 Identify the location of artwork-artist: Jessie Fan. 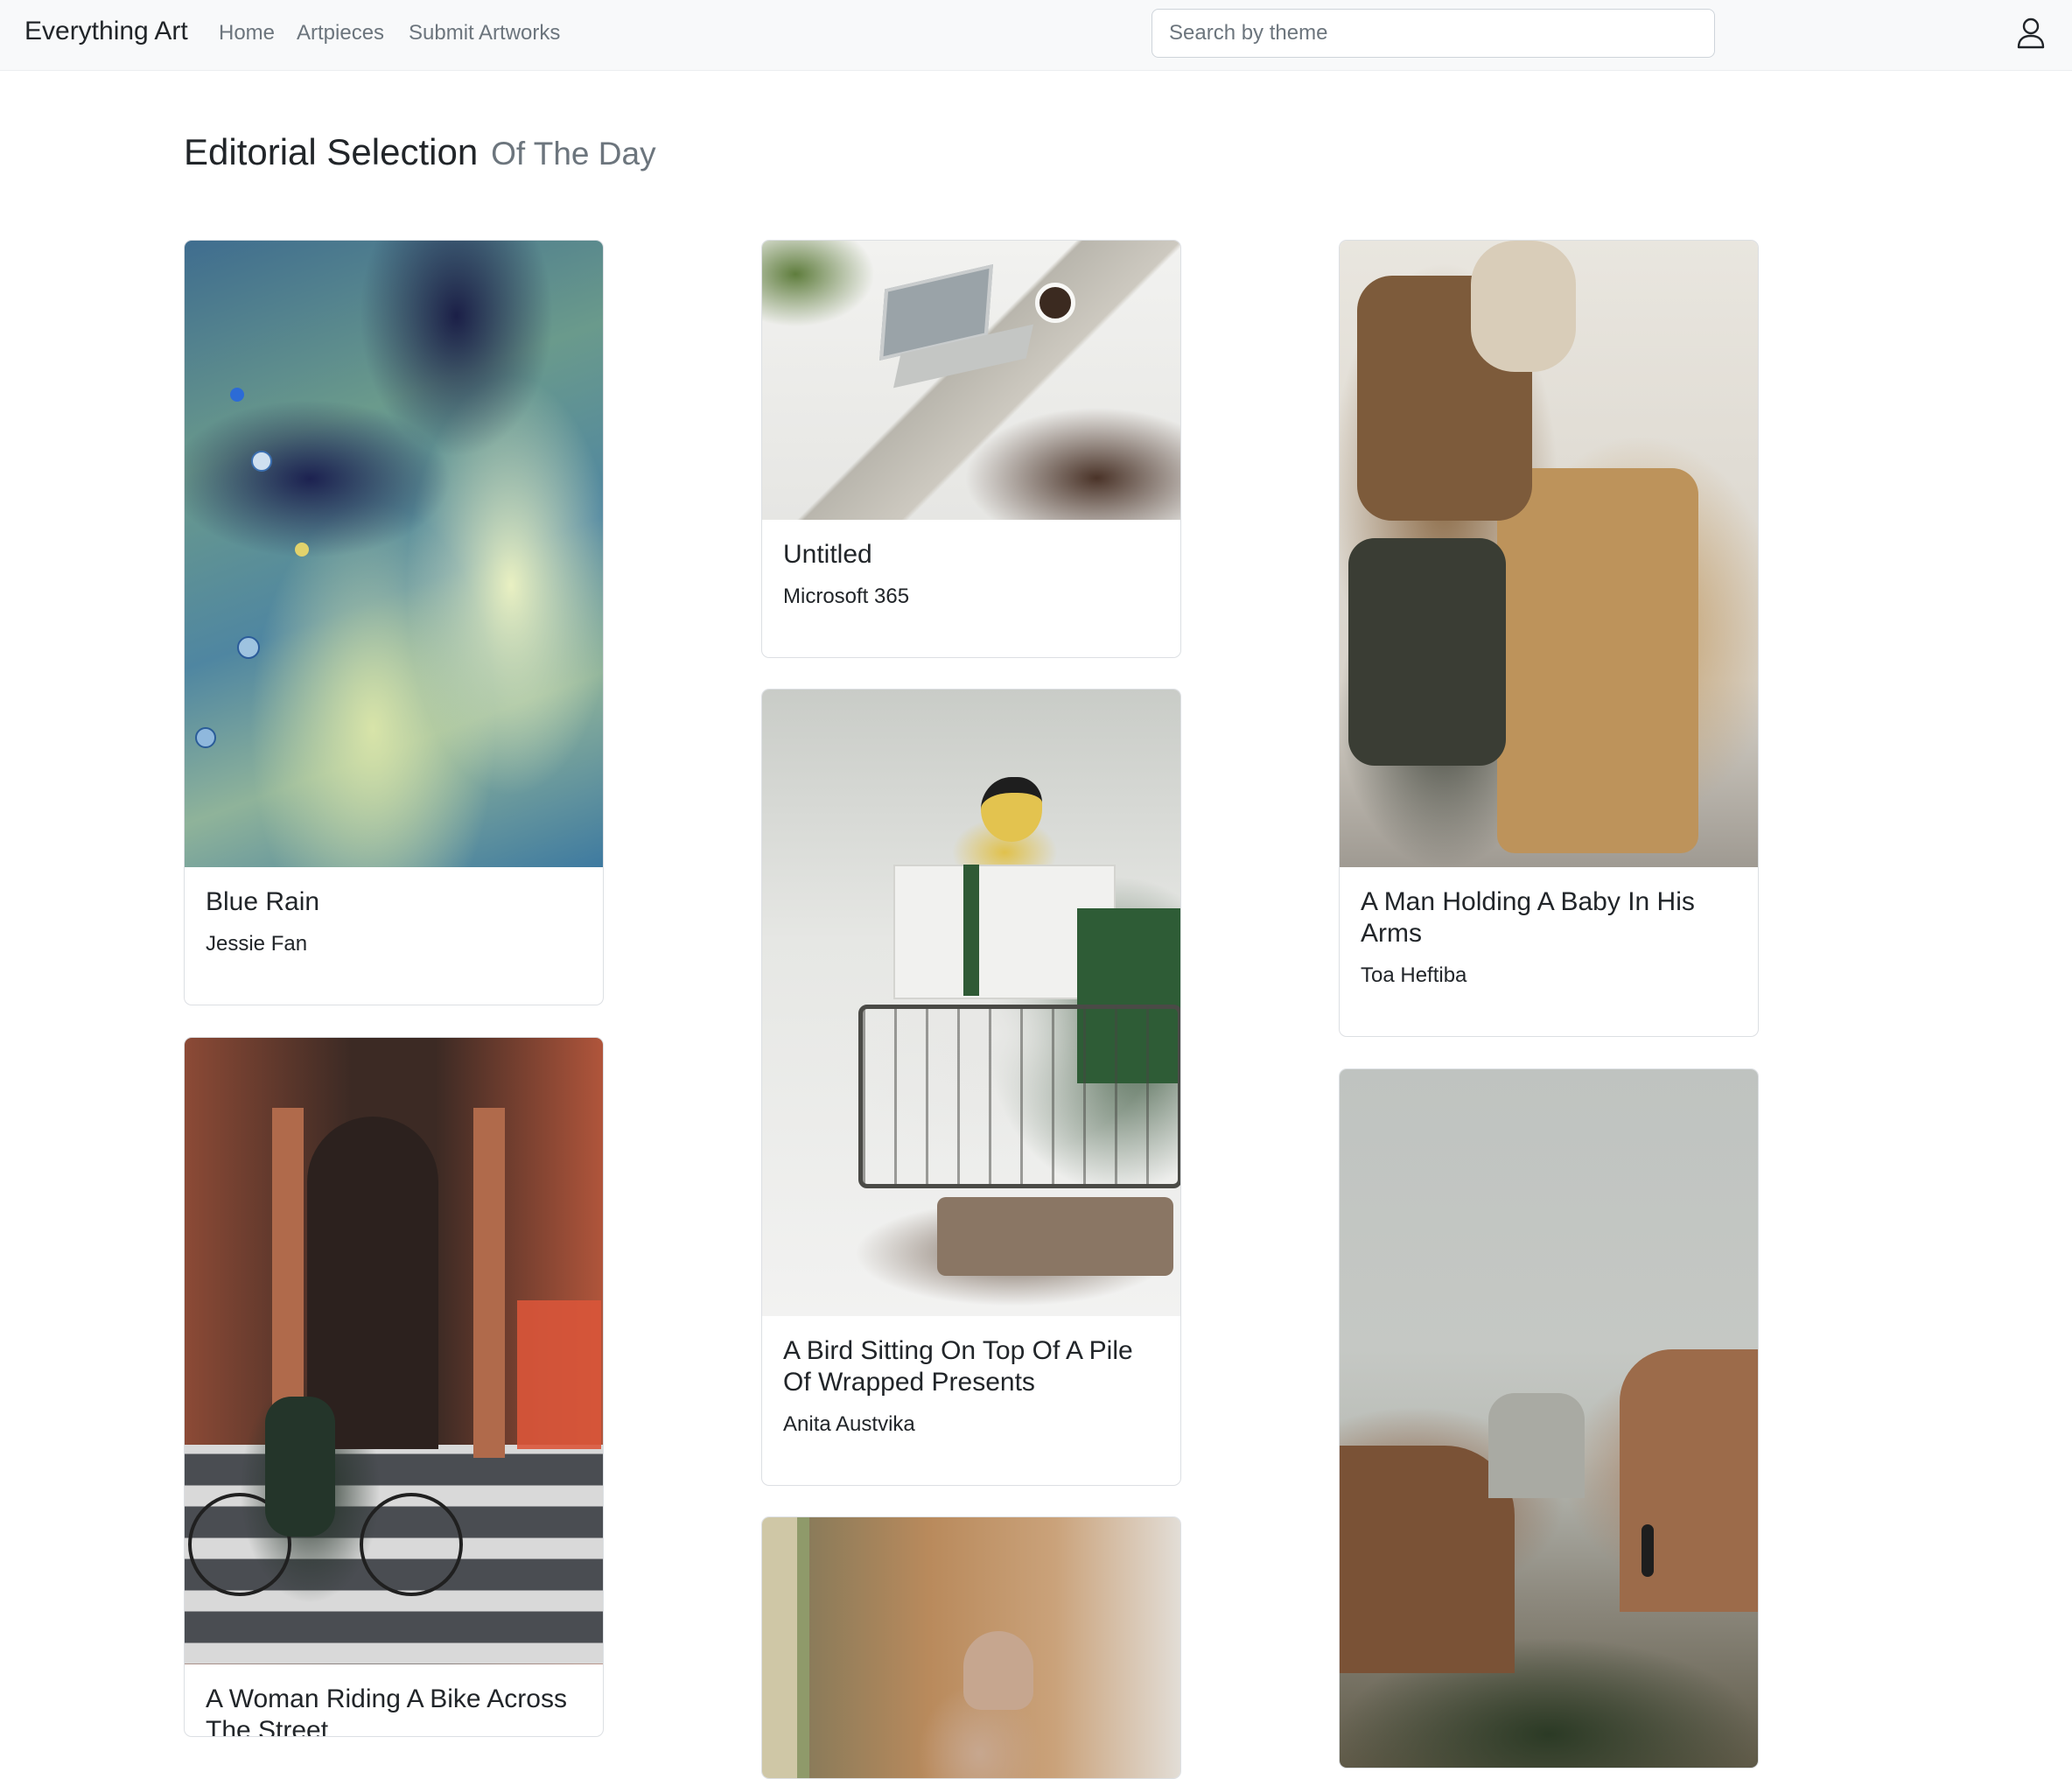
(257, 944).